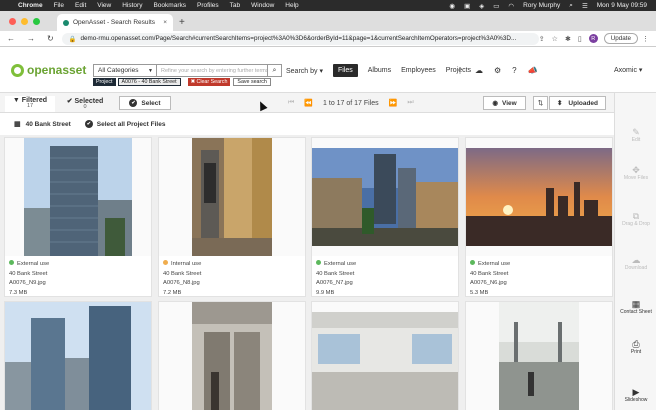 This screenshot has height=412, width=656. Describe the element at coordinates (50, 38) in the screenshot. I see `reload-icon: ↻` at that location.